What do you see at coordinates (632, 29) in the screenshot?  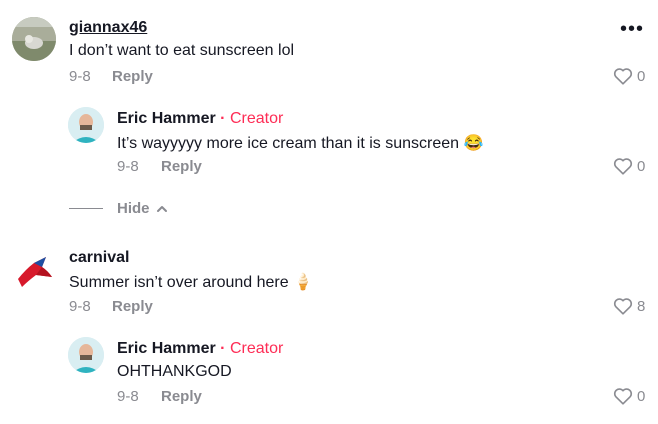 I see `more-options-icon: •••` at bounding box center [632, 29].